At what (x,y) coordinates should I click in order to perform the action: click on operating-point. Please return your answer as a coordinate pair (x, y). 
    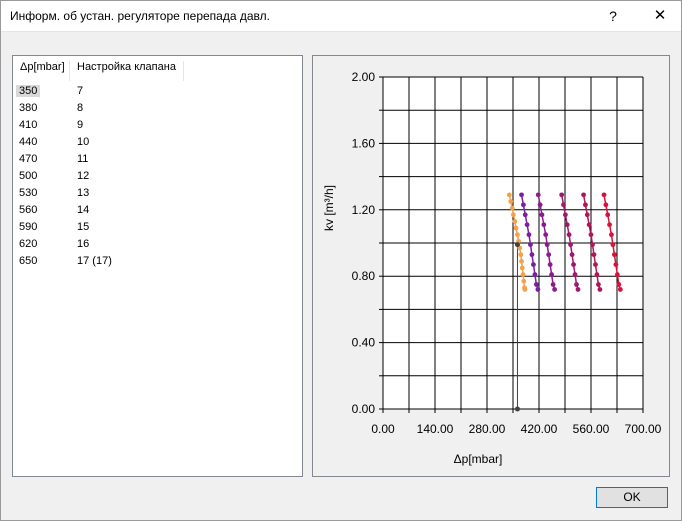
    Looking at the image, I should click on (517, 245).